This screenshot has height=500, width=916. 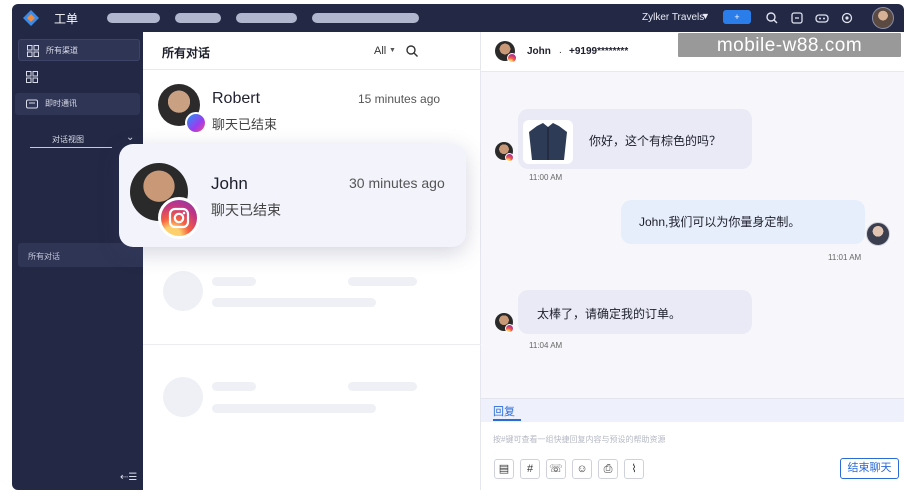 I want to click on conversation-time: 15 minutes ago, so click(x=399, y=99).